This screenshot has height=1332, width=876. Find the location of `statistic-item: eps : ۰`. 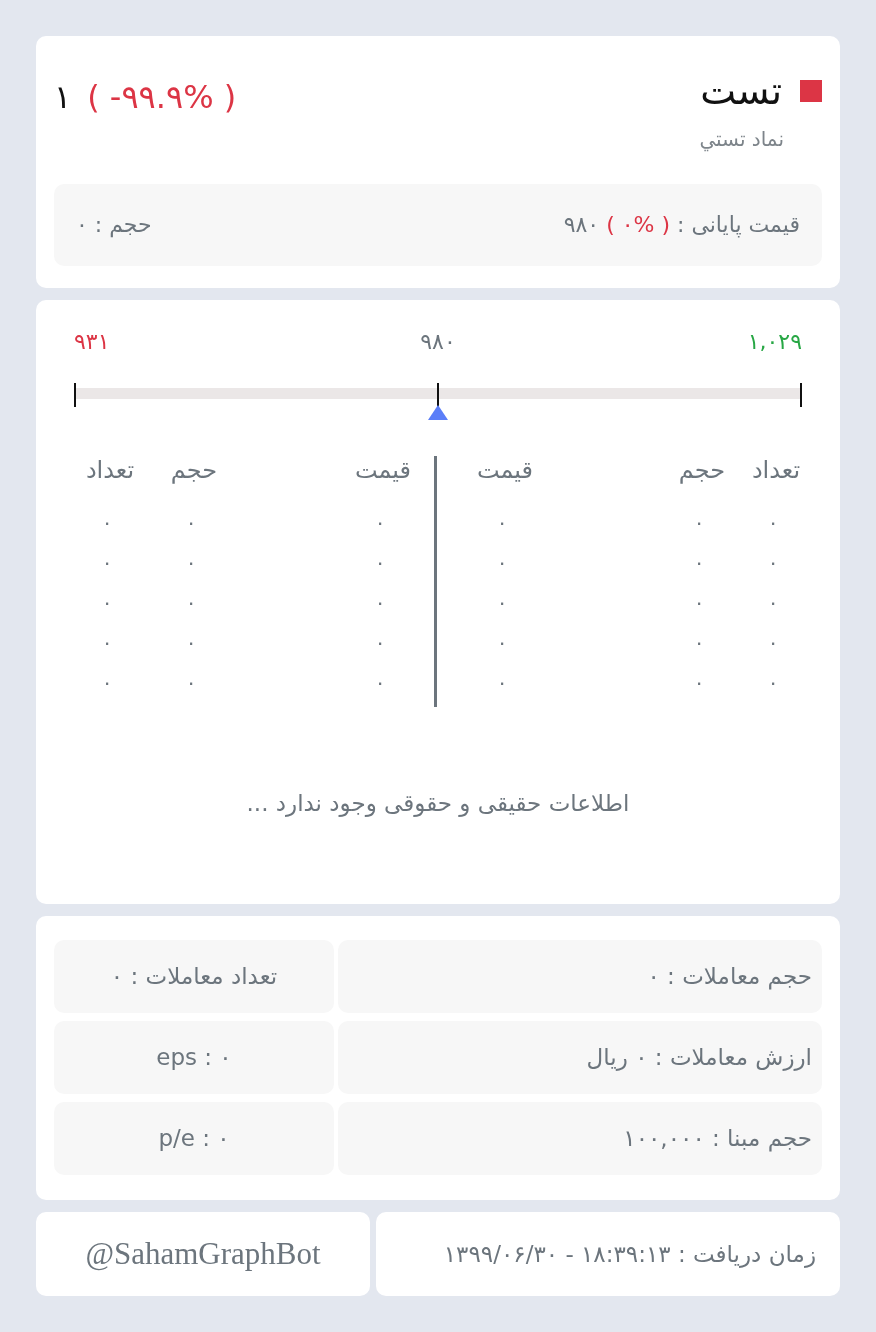

statistic-item: eps : ۰ is located at coordinates (194, 1057).